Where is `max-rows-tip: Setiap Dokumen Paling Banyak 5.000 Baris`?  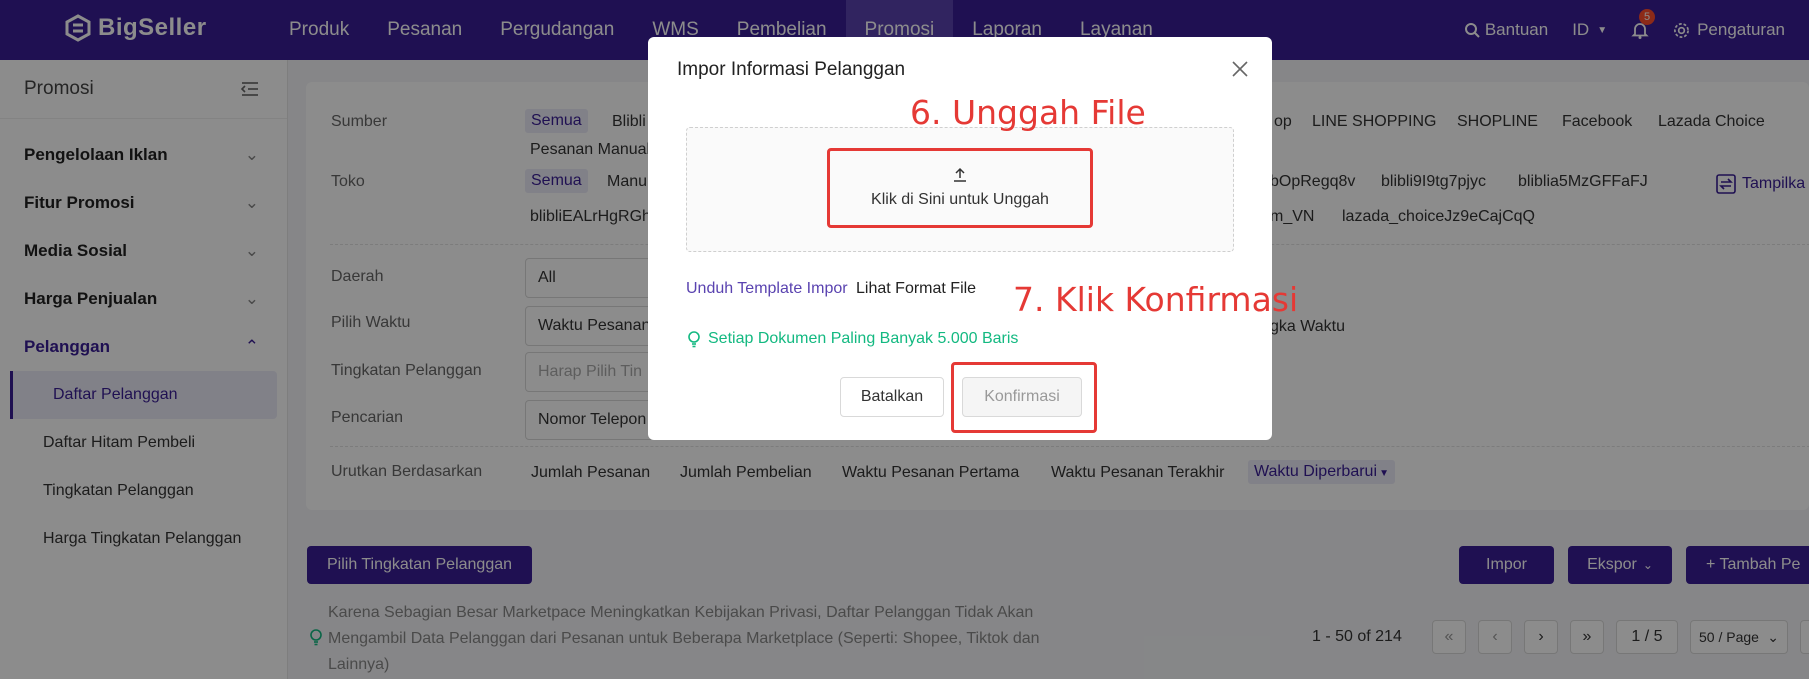 max-rows-tip: Setiap Dokumen Paling Banyak 5.000 Baris is located at coordinates (852, 339).